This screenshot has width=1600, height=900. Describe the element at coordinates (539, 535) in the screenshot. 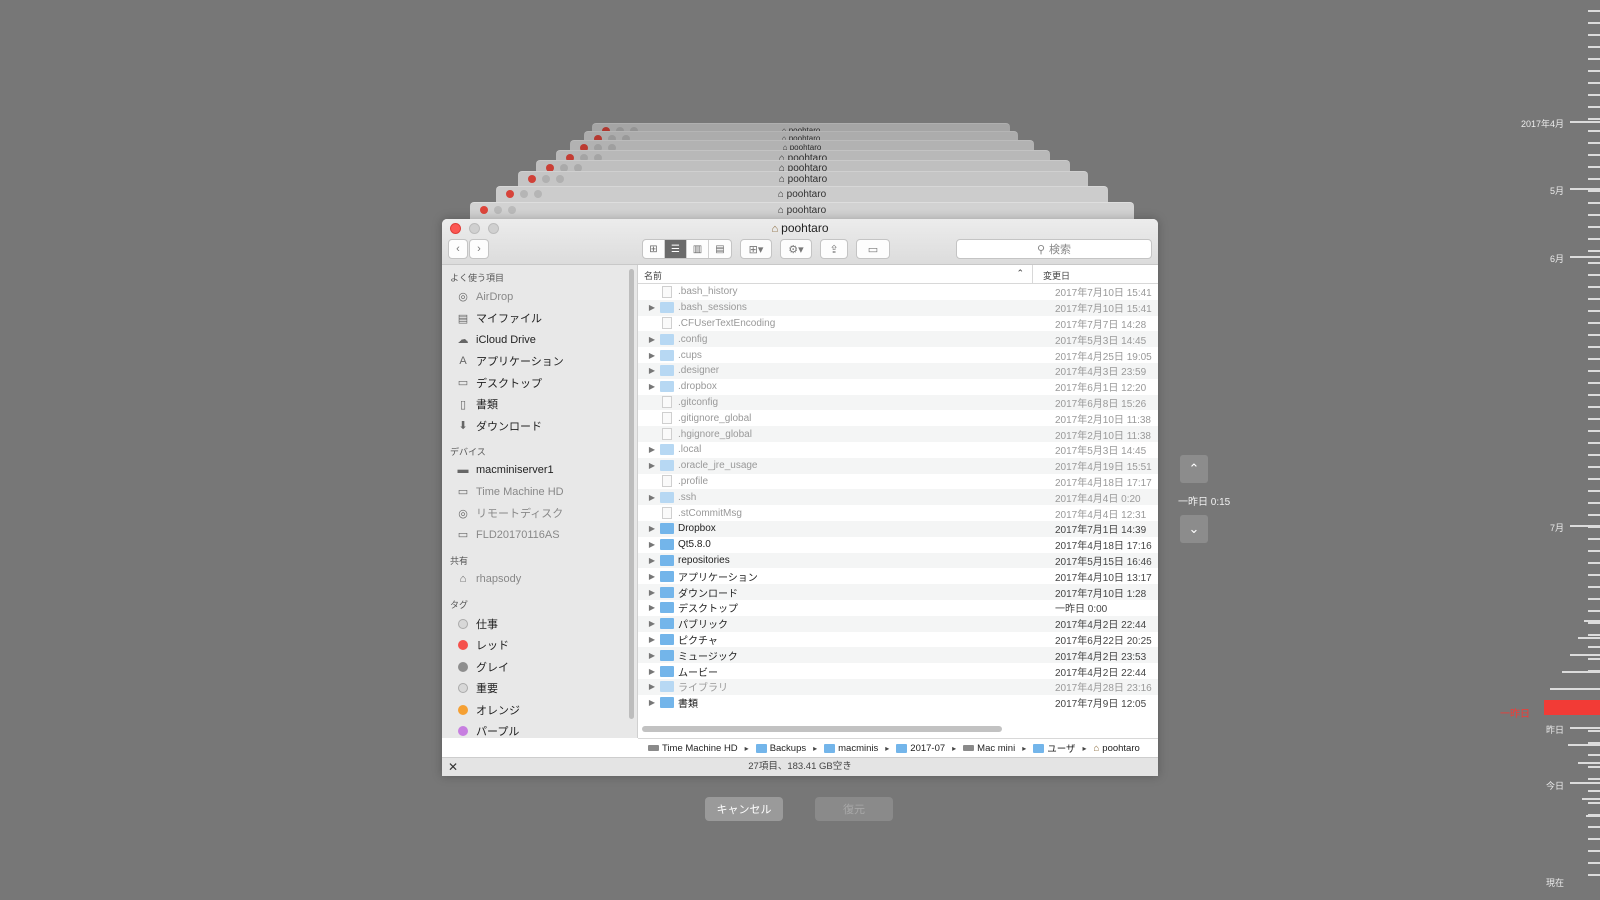

I see `sidebar-item: ▭ FLD20170116AS` at that location.